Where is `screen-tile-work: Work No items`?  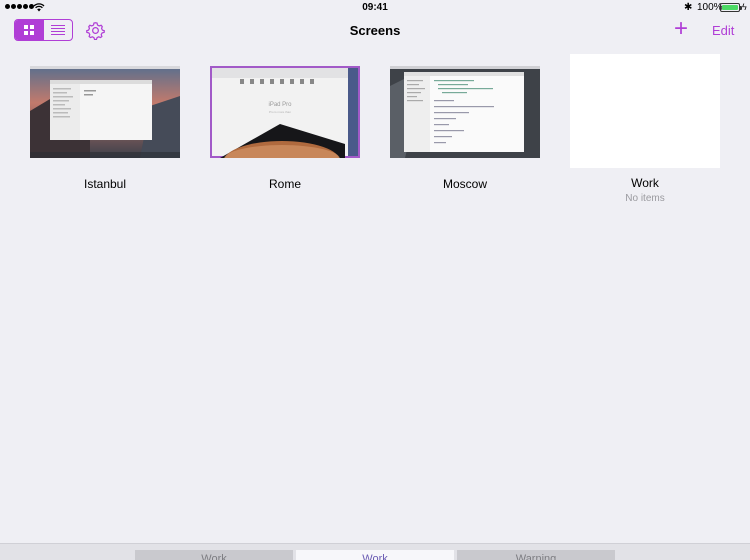
screen-tile-work: Work No items is located at coordinates (645, 127).